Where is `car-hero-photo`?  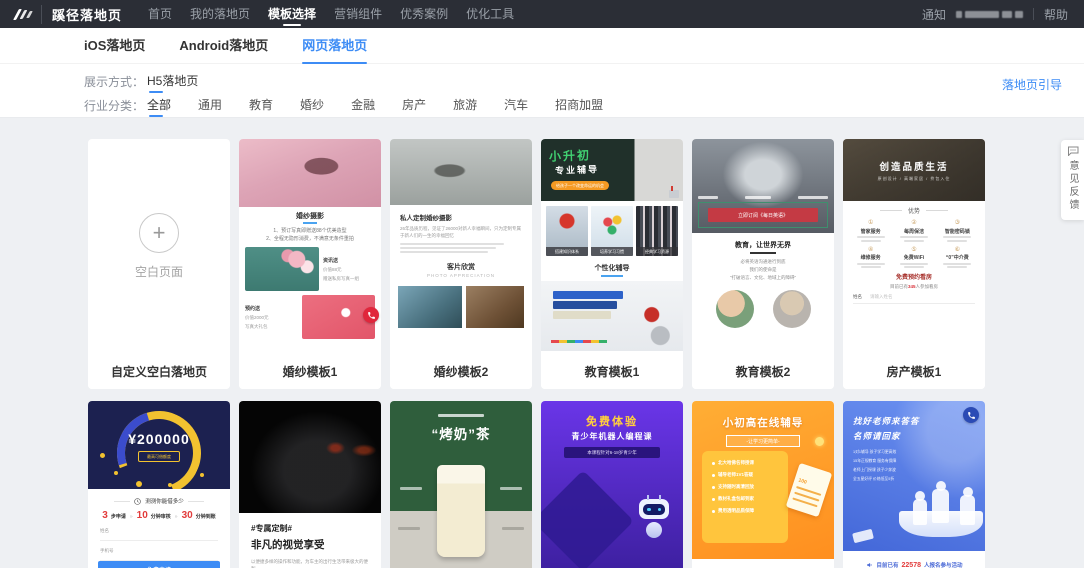 car-hero-photo is located at coordinates (310, 457).